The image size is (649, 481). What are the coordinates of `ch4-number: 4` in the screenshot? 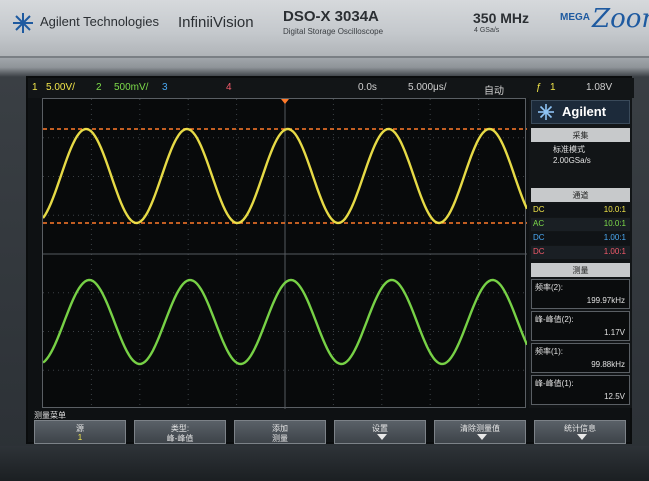 It's located at (229, 87).